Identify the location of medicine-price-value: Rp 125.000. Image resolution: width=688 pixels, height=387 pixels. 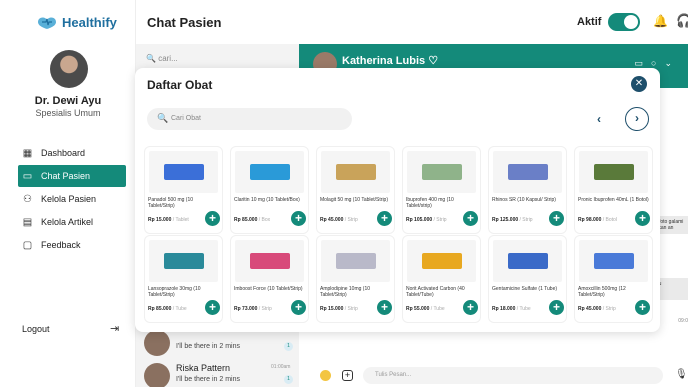
(505, 220).